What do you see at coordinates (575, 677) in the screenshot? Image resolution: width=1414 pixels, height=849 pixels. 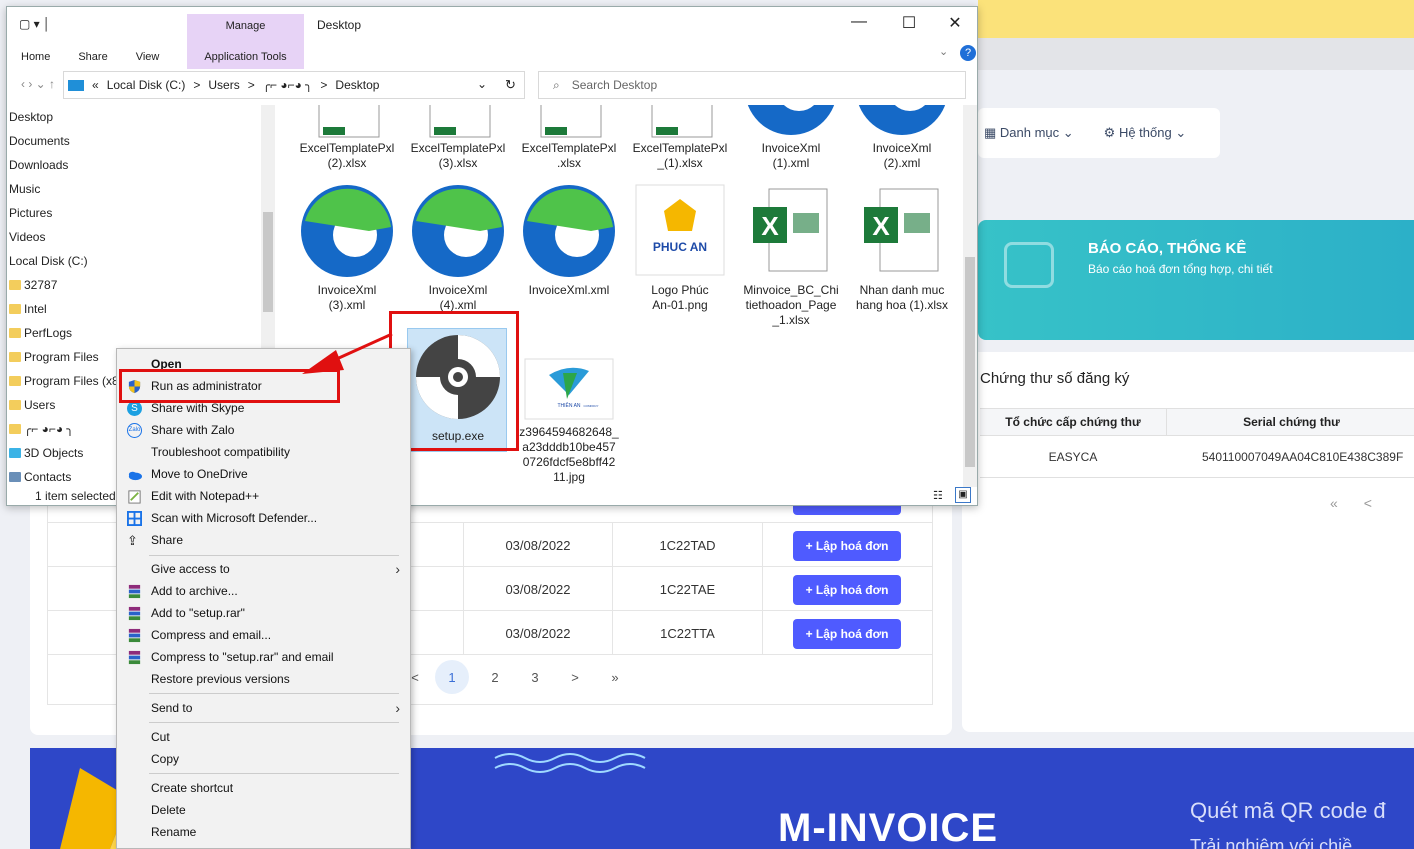 I see `pager-next: >` at bounding box center [575, 677].